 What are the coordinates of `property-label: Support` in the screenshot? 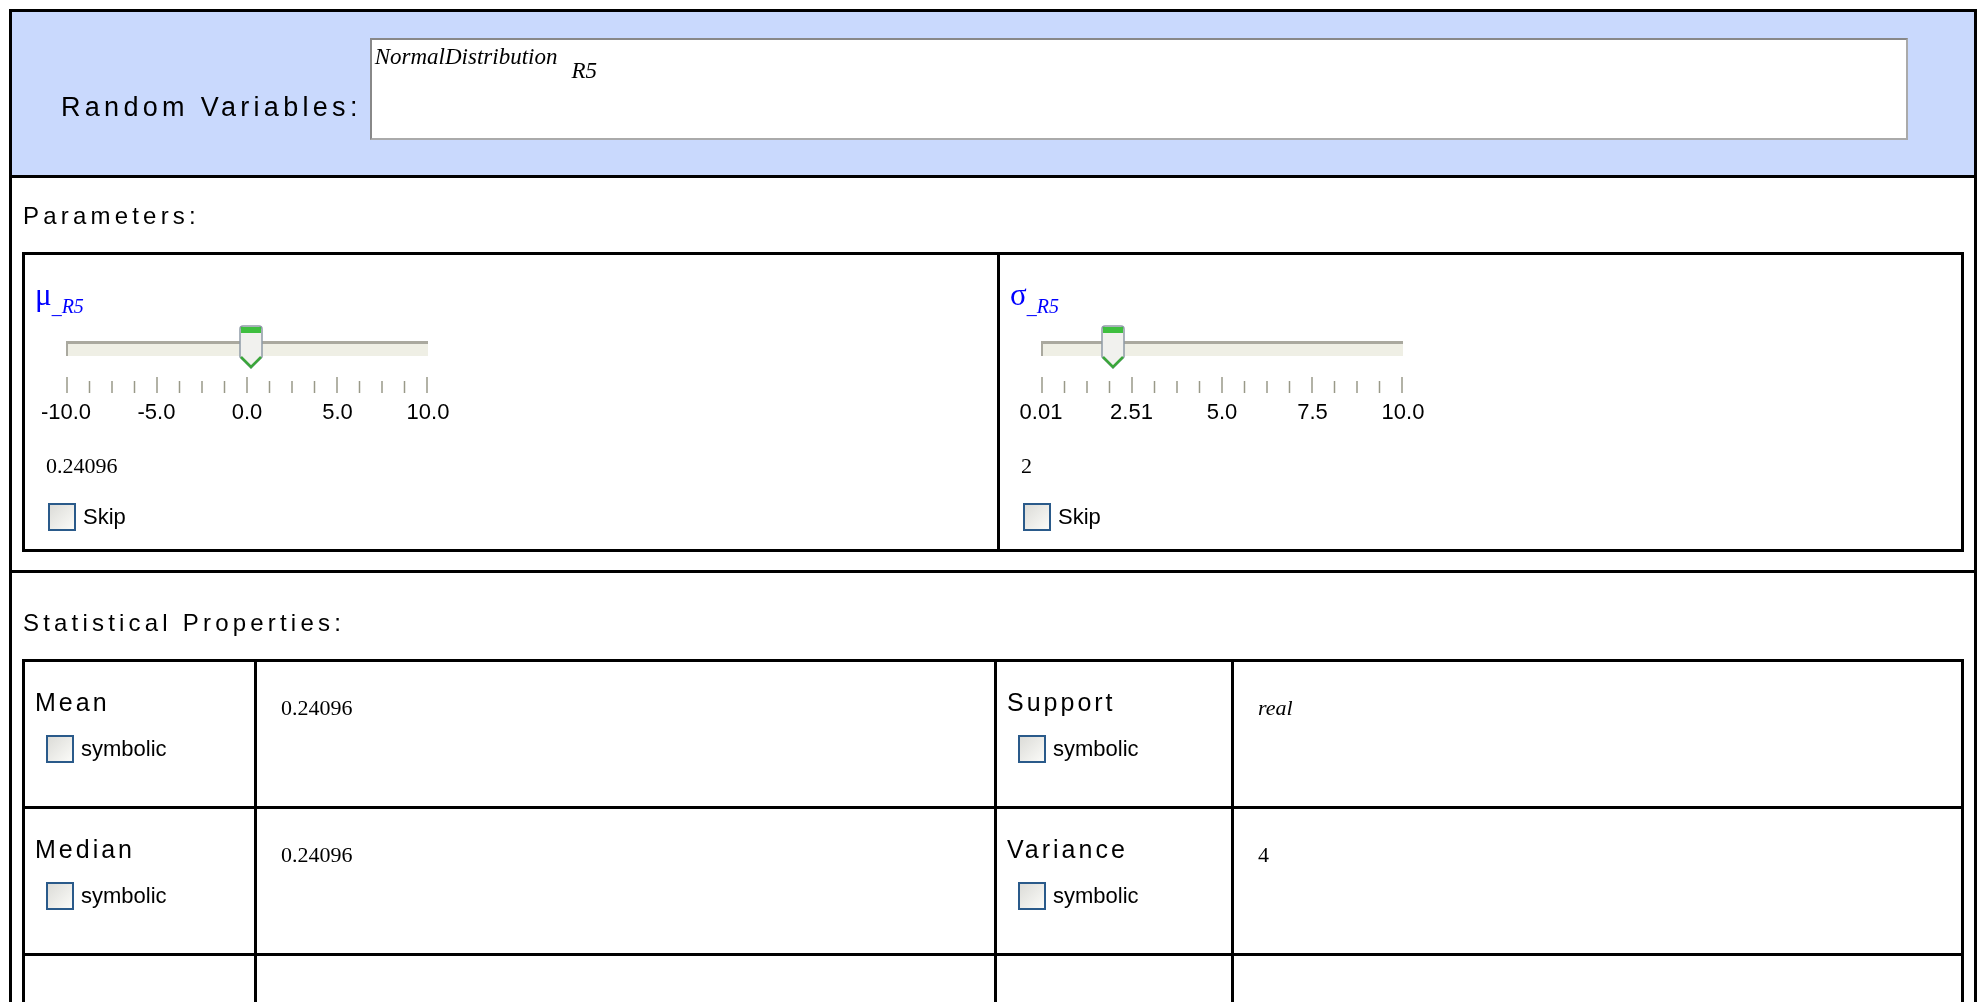 It's located at (1061, 702).